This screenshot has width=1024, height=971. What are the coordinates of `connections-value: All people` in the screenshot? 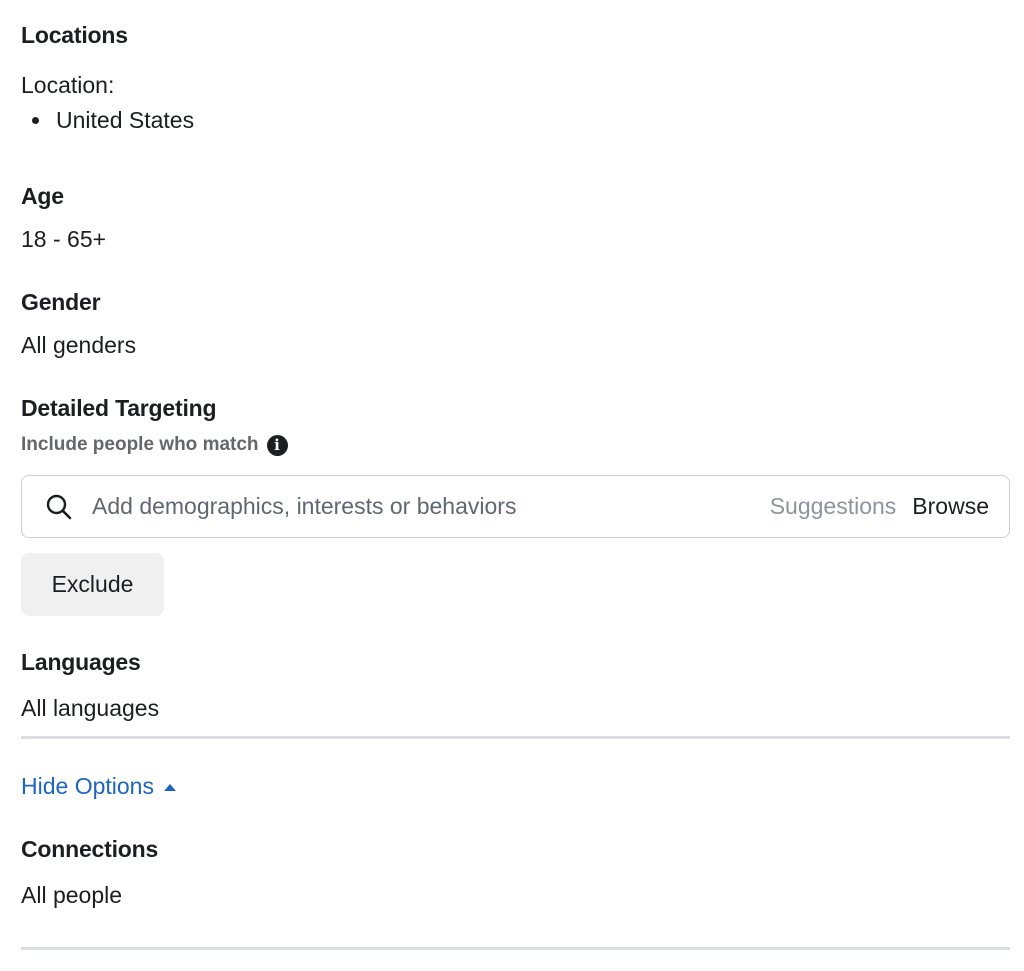 It's located at (72, 895).